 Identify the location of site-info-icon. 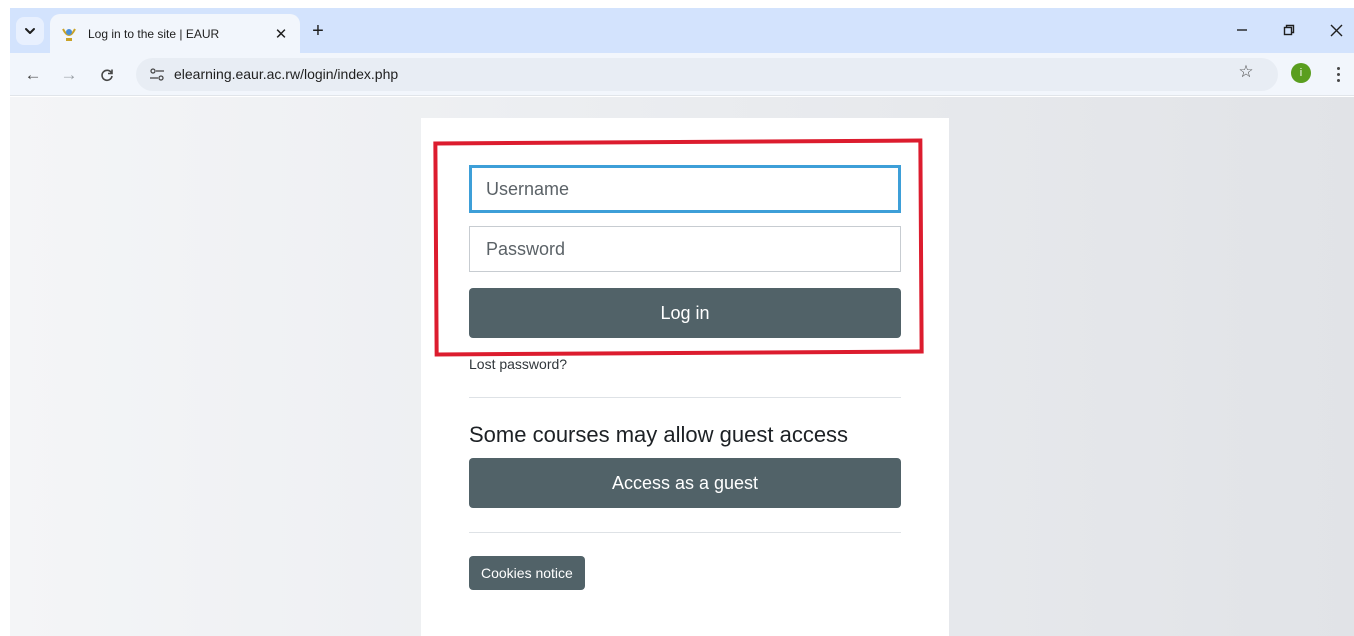
(157, 75).